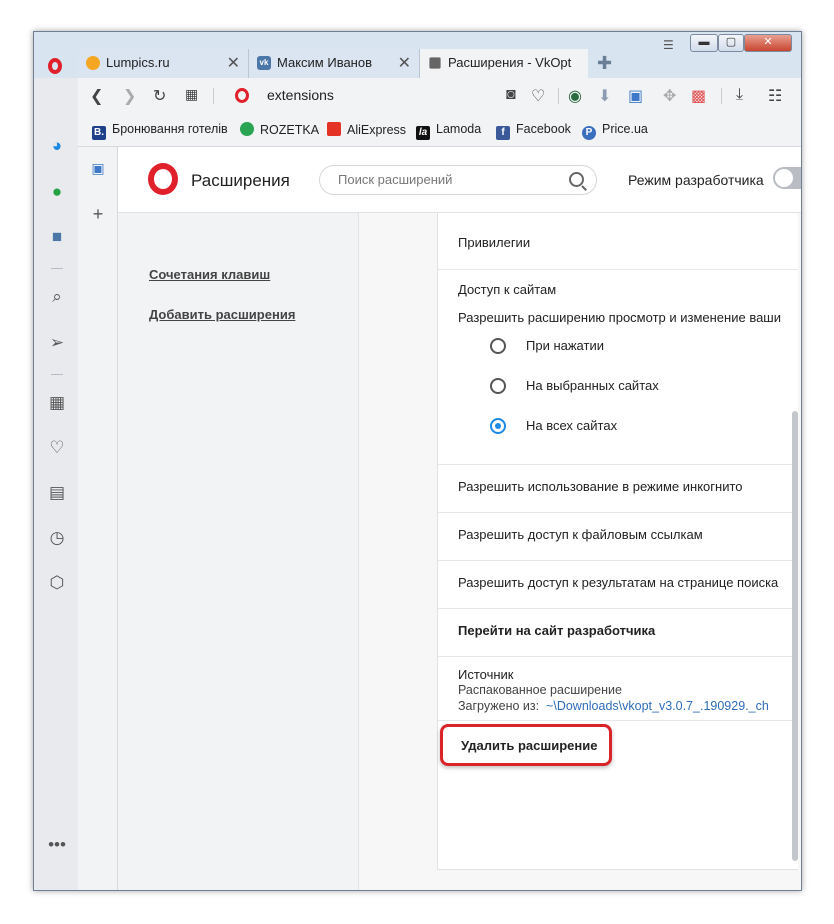 The height and width of the screenshot is (924, 834). Describe the element at coordinates (507, 289) in the screenshot. I see `site-access-title: Доступ к сайтам` at that location.